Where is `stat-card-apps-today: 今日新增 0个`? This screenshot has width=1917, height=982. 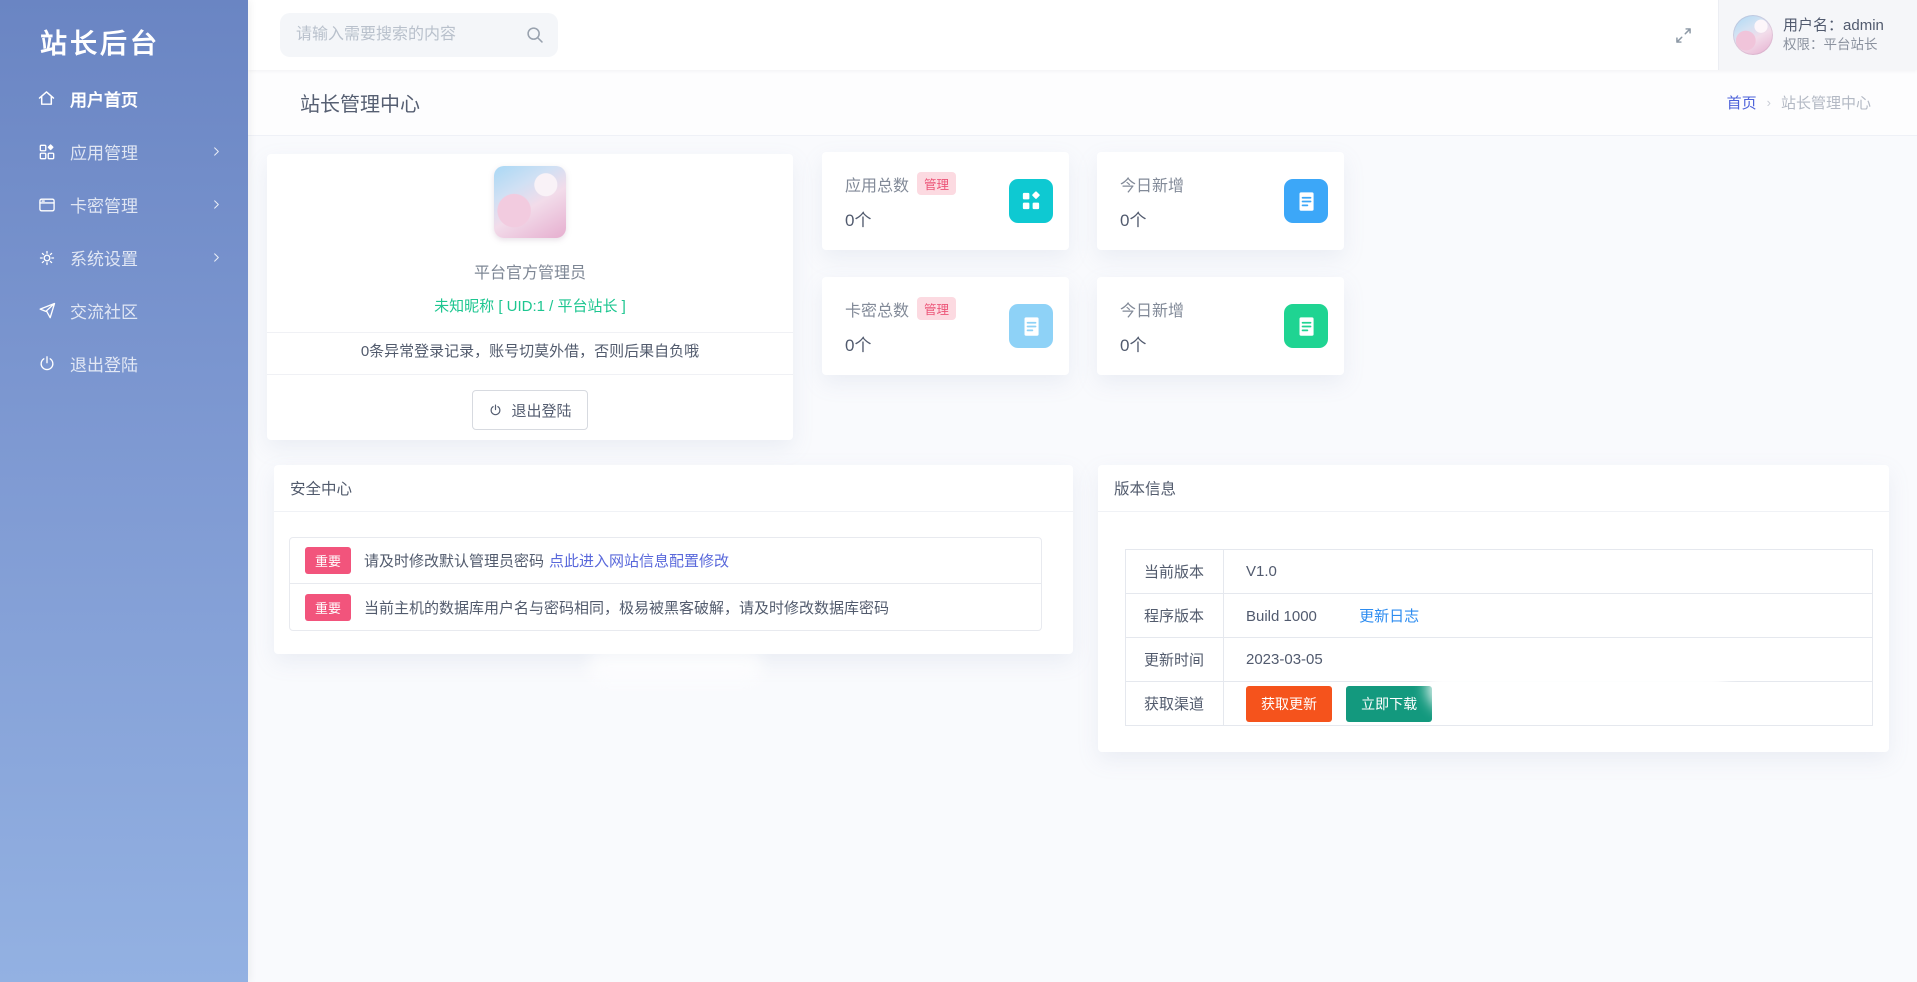 stat-card-apps-today: 今日新增 0个 is located at coordinates (1220, 201).